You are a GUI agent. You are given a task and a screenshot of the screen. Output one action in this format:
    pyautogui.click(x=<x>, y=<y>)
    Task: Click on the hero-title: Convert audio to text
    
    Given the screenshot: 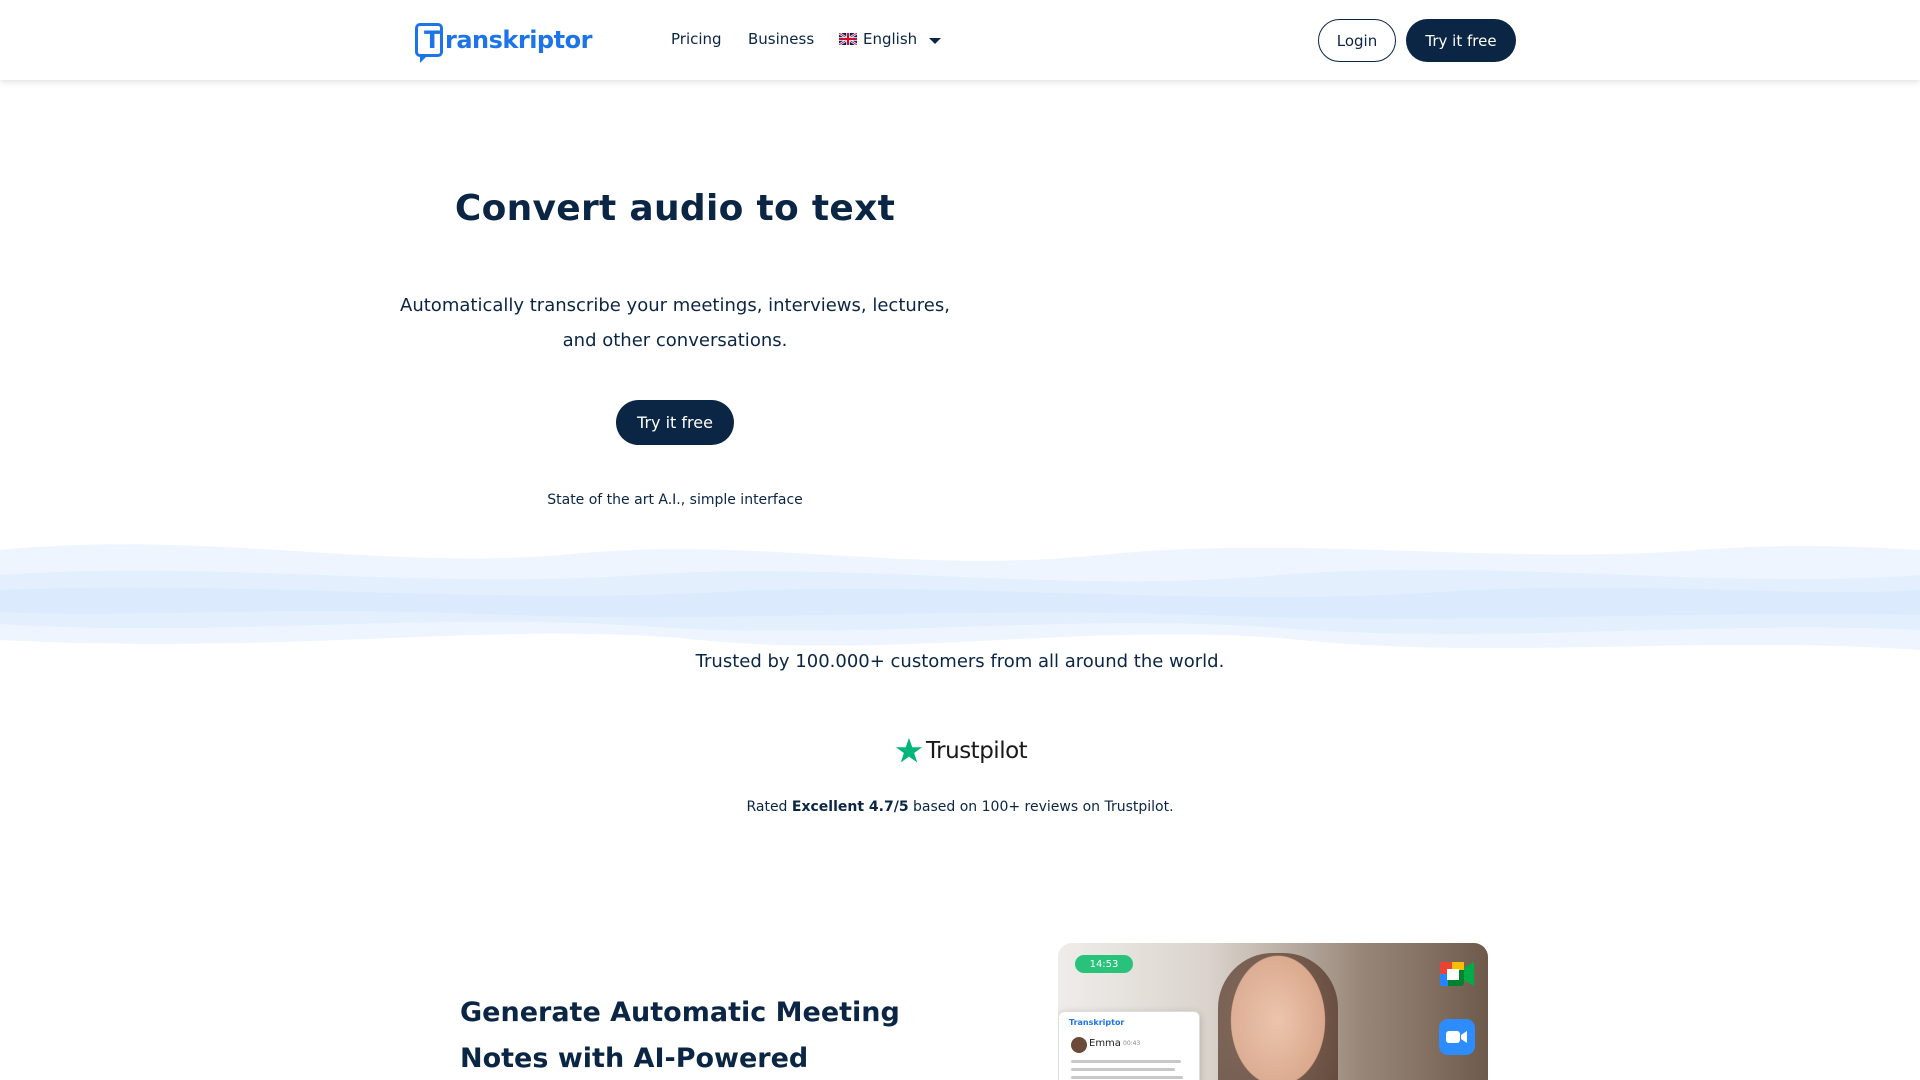 What is the action you would take?
    pyautogui.click(x=675, y=208)
    